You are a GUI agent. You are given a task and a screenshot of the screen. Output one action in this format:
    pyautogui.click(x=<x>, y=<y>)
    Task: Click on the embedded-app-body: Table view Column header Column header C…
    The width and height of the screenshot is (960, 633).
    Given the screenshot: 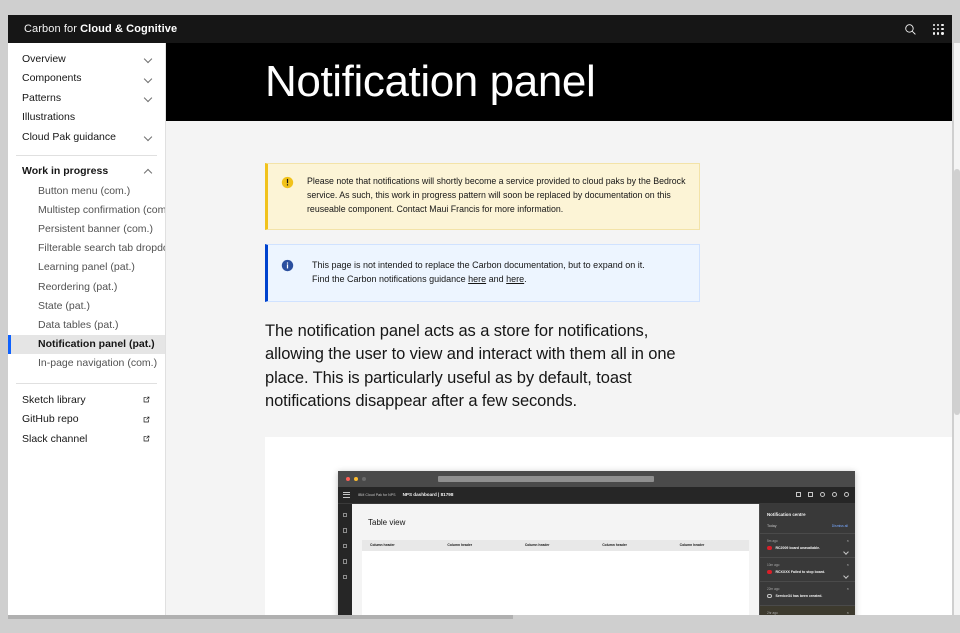 What is the action you would take?
    pyautogui.click(x=596, y=559)
    